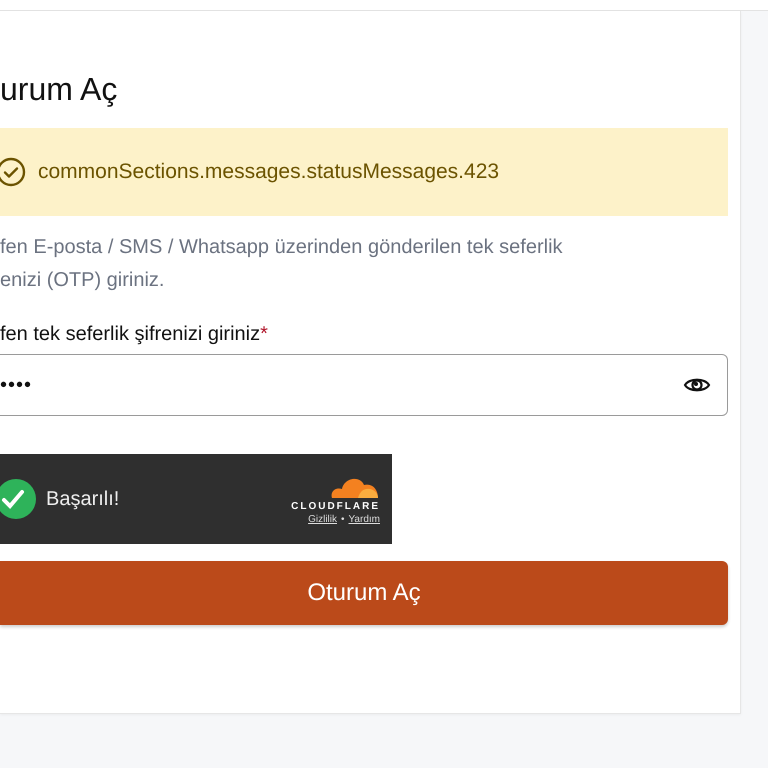 The image size is (768, 768). What do you see at coordinates (364, 519) in the screenshot?
I see `help-link: Yardım` at bounding box center [364, 519].